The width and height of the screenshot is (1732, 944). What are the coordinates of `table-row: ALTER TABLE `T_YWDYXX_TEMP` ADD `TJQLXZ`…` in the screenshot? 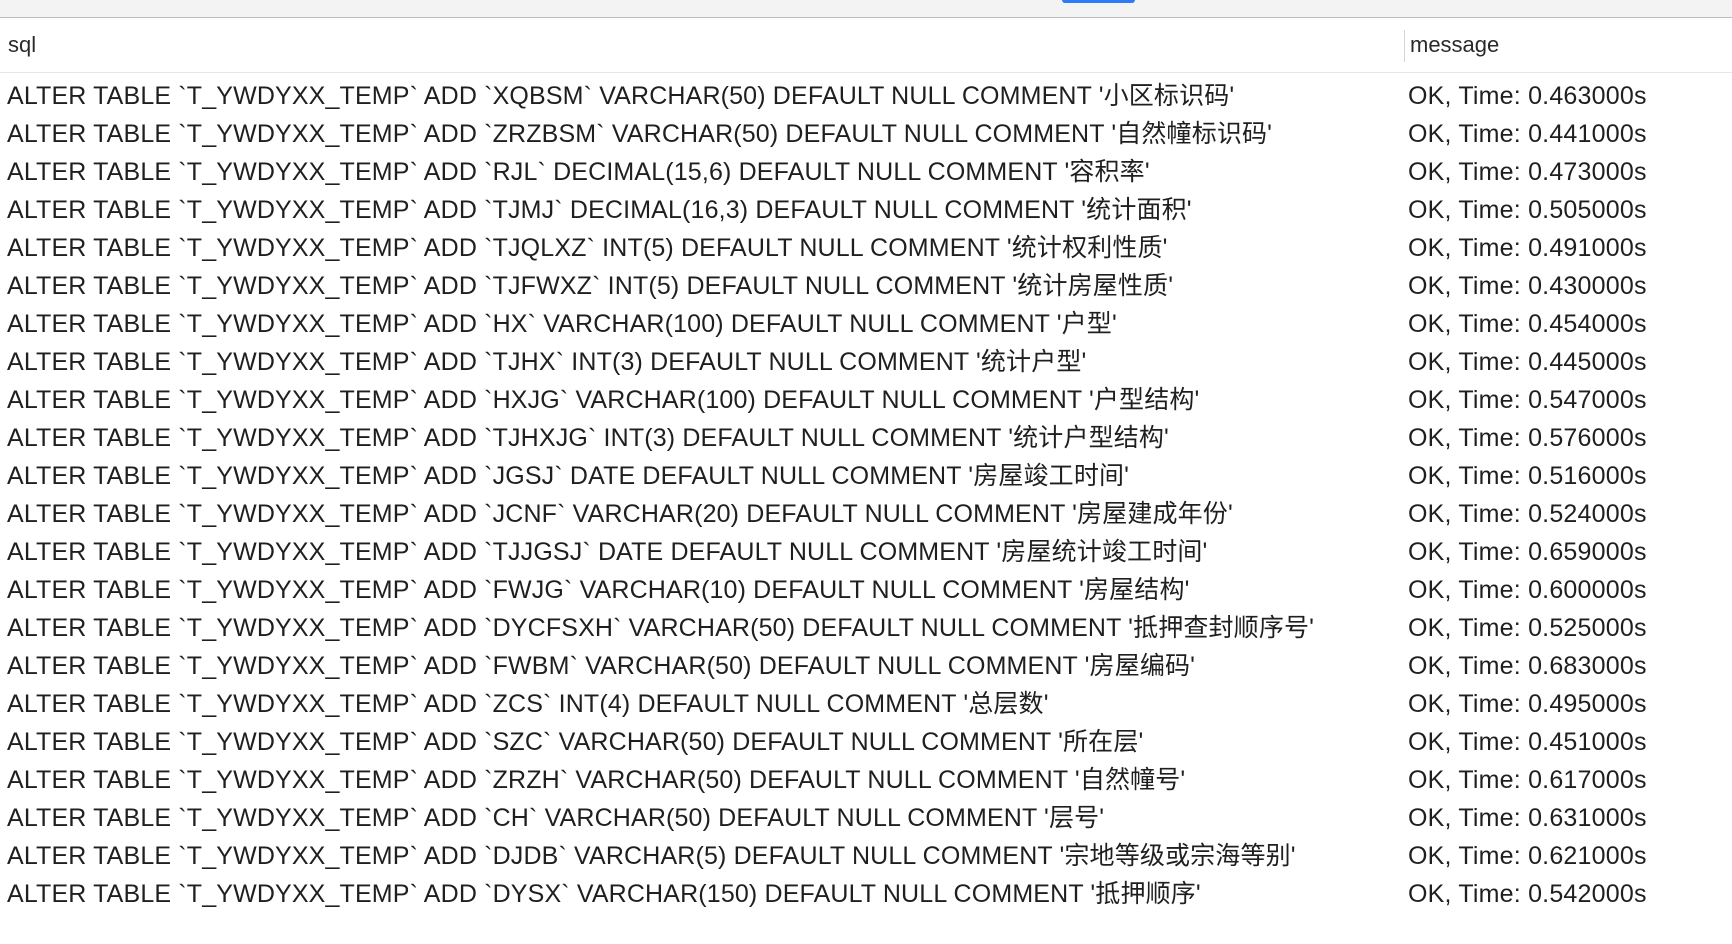 It's located at (866, 248).